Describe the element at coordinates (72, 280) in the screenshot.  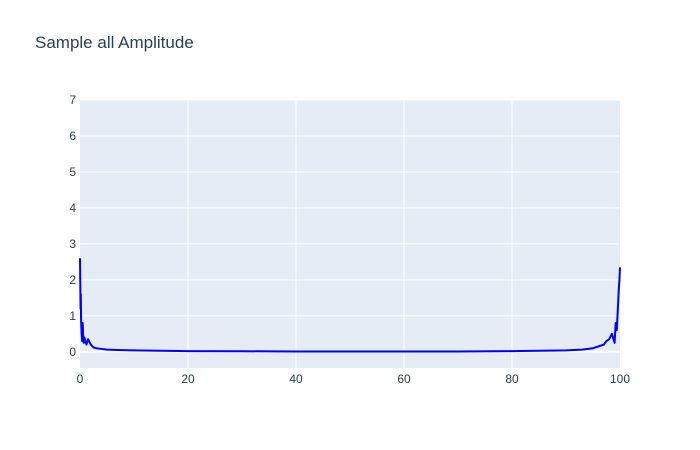
I see `y-tick-label: 2` at that location.